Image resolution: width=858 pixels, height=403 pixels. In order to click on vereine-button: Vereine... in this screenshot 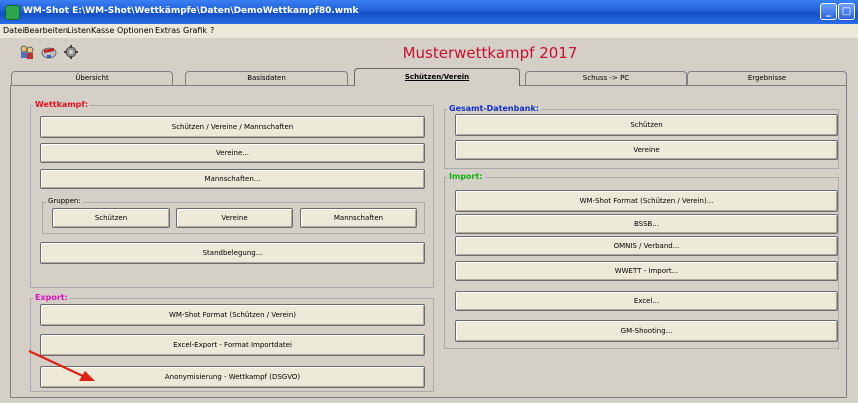, I will do `click(232, 153)`.